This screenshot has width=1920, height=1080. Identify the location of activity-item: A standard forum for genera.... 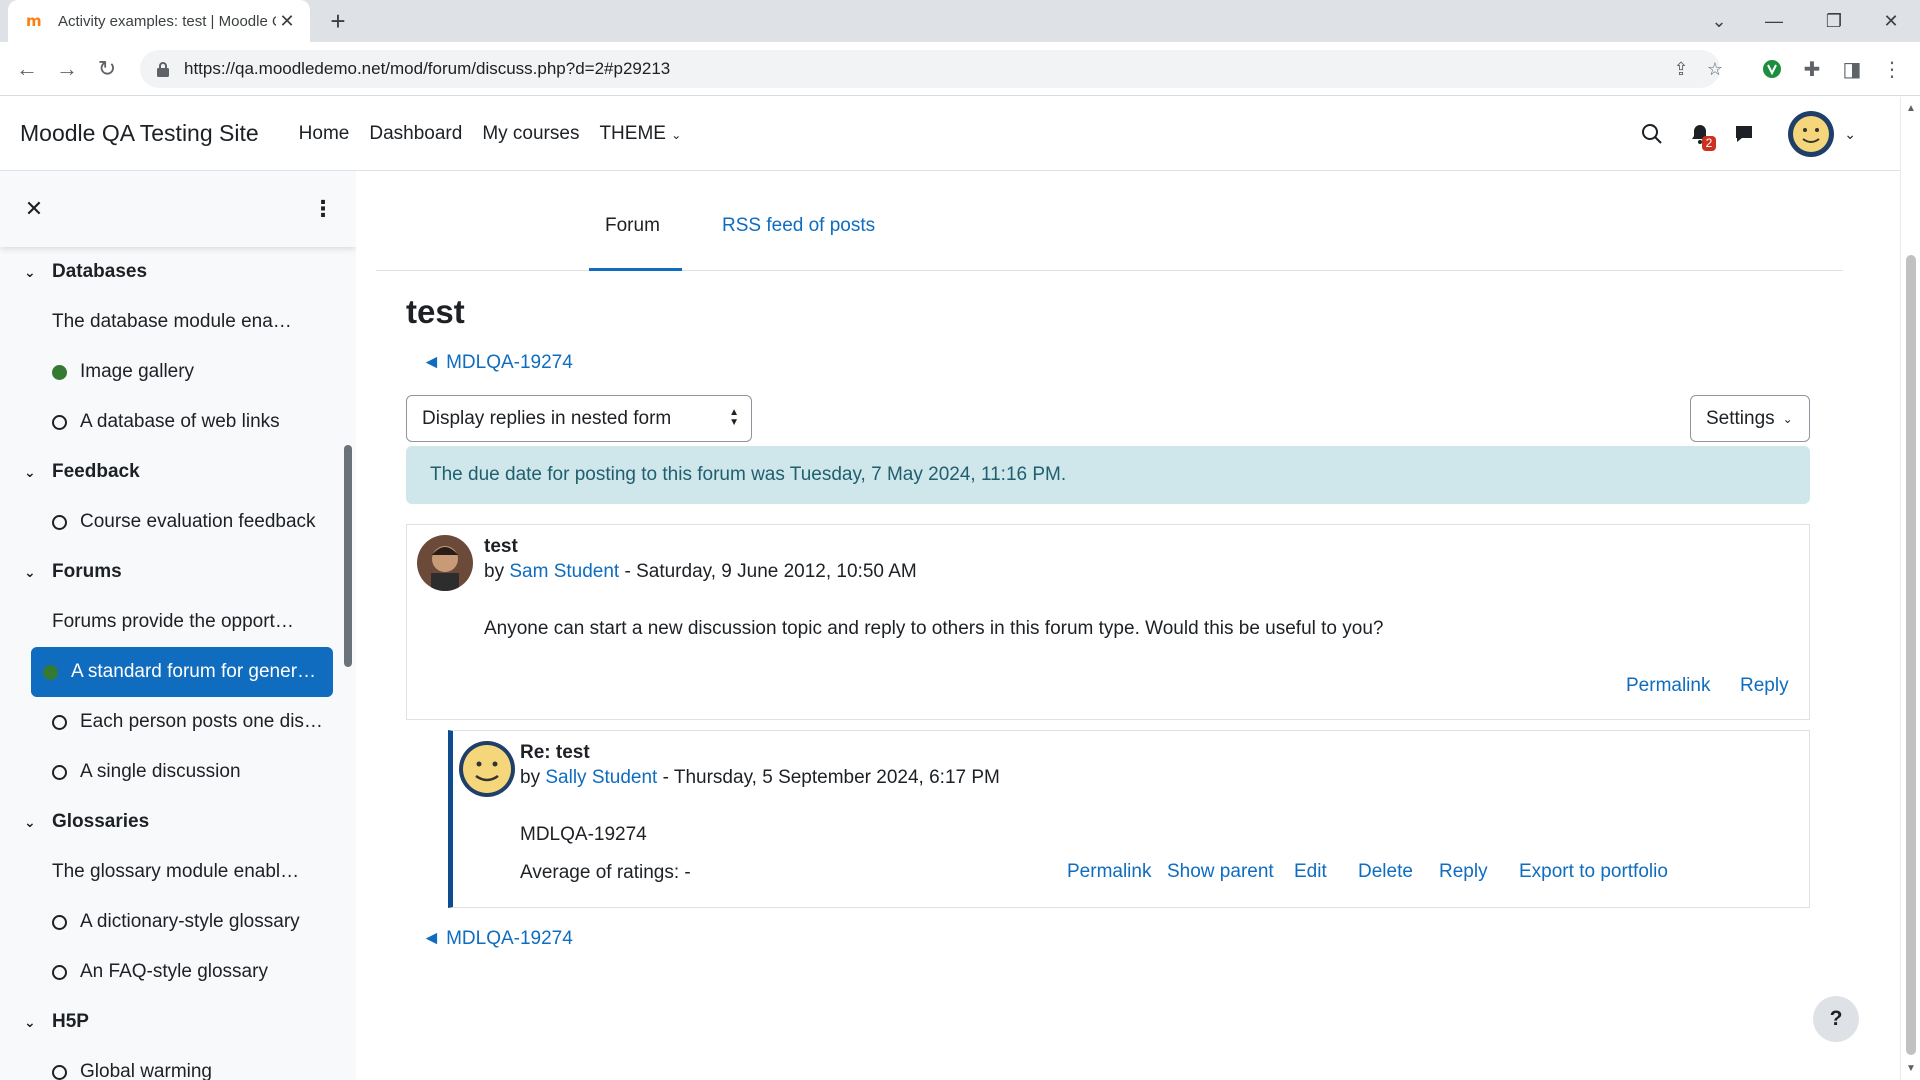
(182, 672).